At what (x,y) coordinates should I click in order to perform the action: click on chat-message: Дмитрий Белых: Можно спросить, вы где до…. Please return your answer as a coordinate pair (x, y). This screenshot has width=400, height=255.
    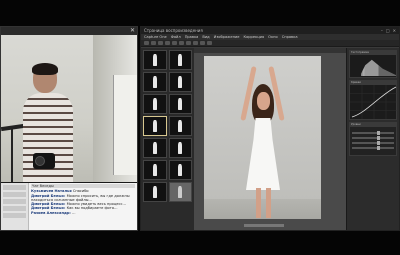
    Looking at the image, I should click on (83, 198).